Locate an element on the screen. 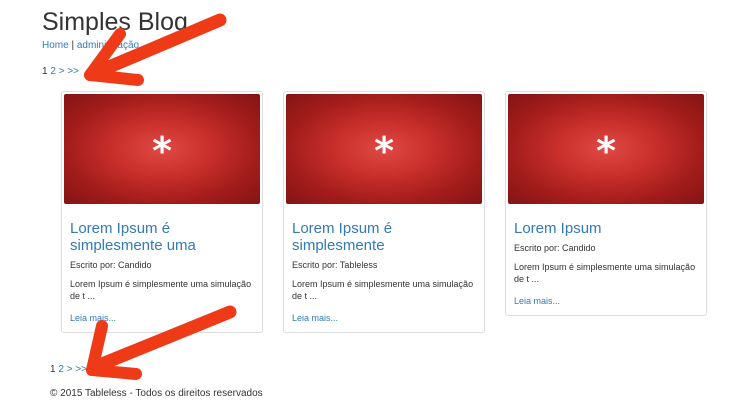 This screenshot has width=750, height=403. pagination-last-link: >> is located at coordinates (73, 71).